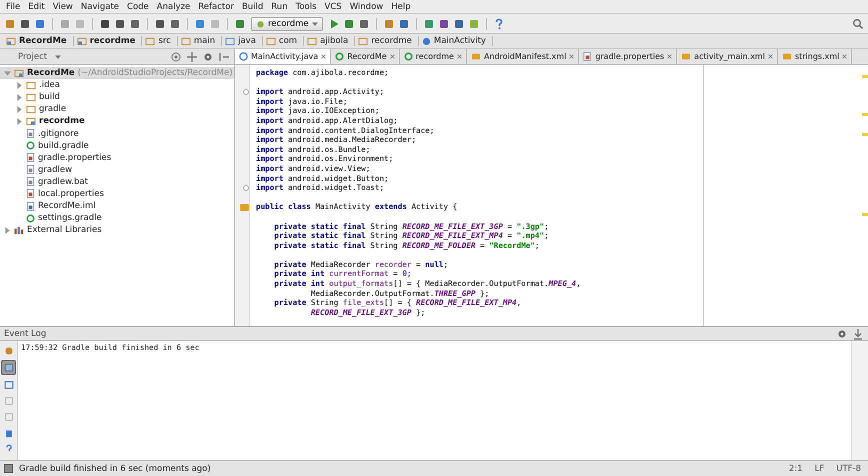  What do you see at coordinates (820, 469) in the screenshot?
I see `line-separator: LF` at bounding box center [820, 469].